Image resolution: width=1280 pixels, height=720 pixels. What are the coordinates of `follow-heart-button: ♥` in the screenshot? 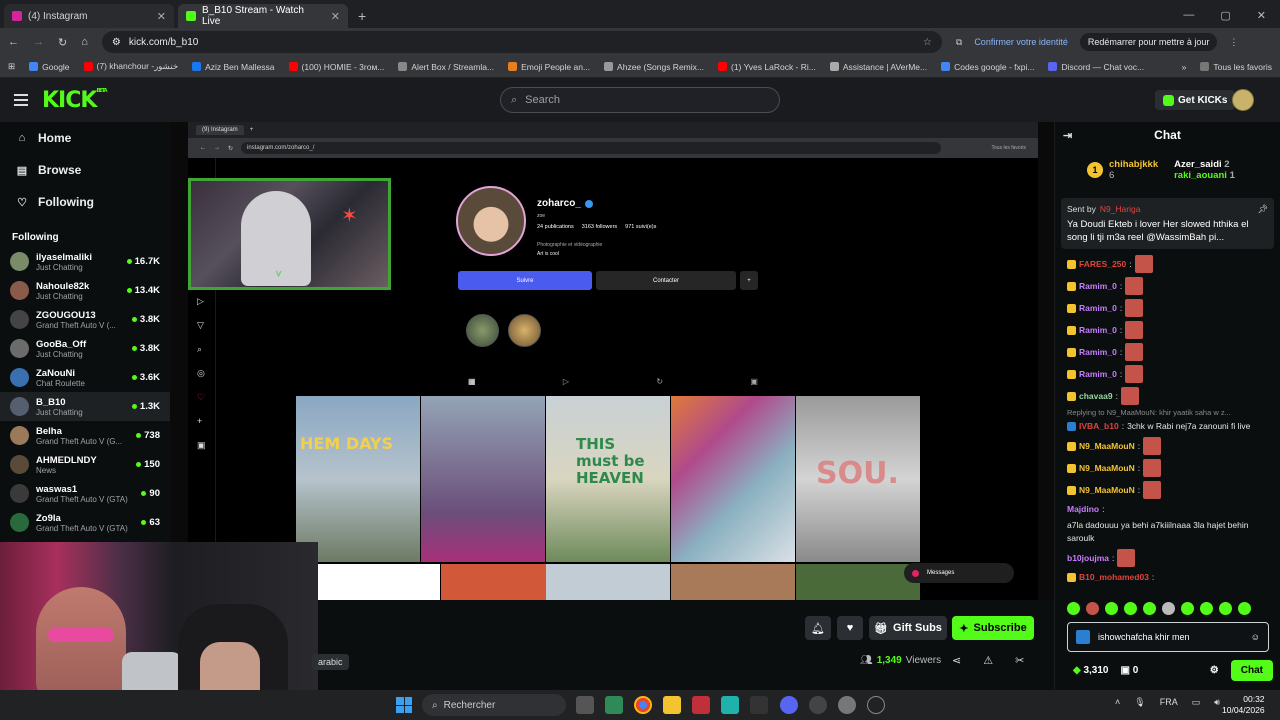 It's located at (850, 628).